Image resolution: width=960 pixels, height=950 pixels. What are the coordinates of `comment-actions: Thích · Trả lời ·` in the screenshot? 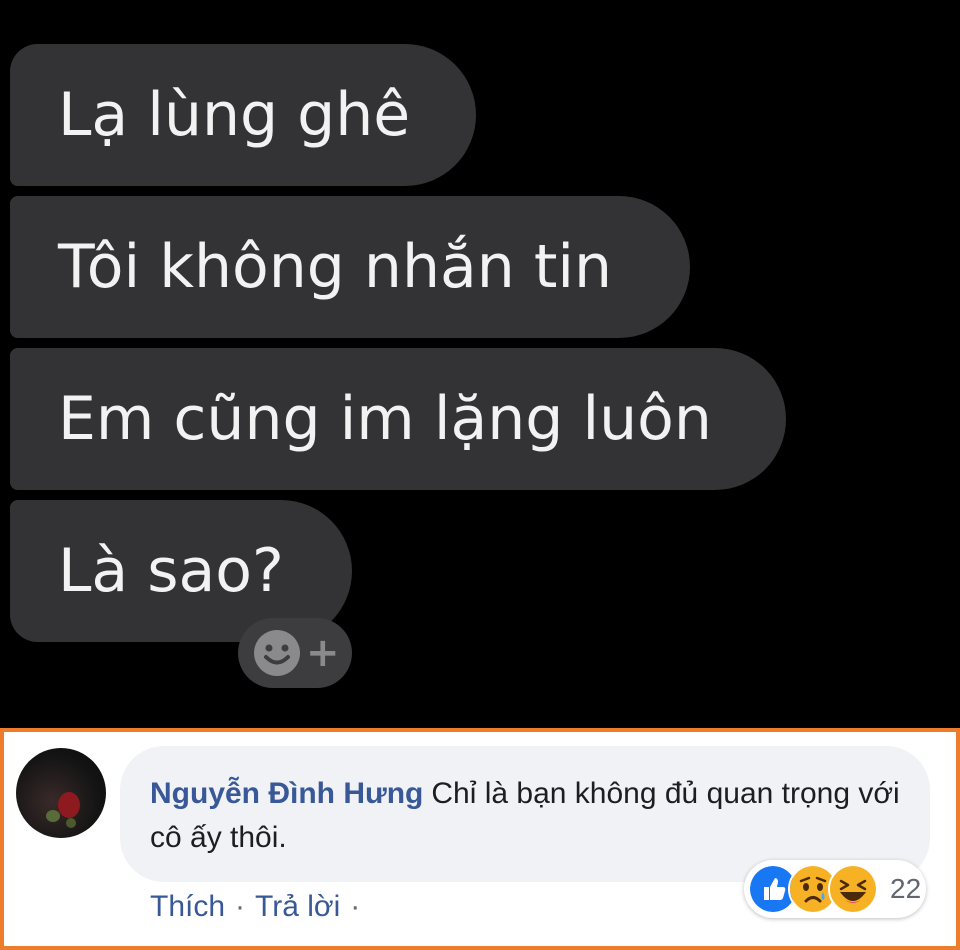 It's located at (260, 907).